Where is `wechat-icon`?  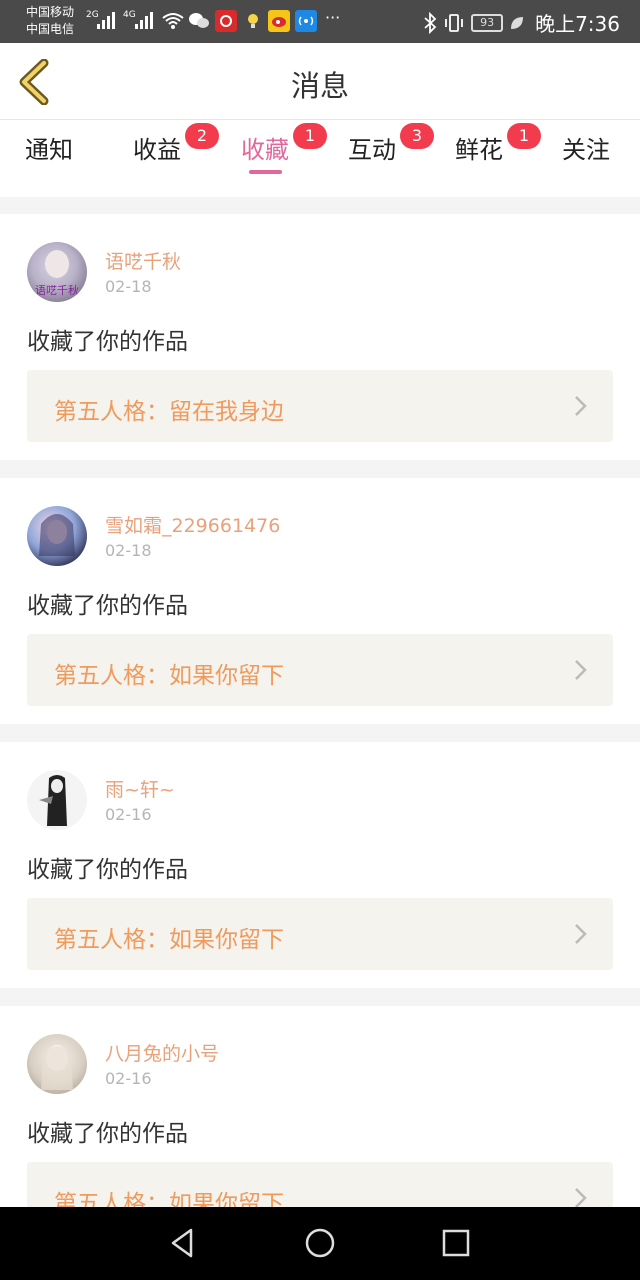 wechat-icon is located at coordinates (199, 21).